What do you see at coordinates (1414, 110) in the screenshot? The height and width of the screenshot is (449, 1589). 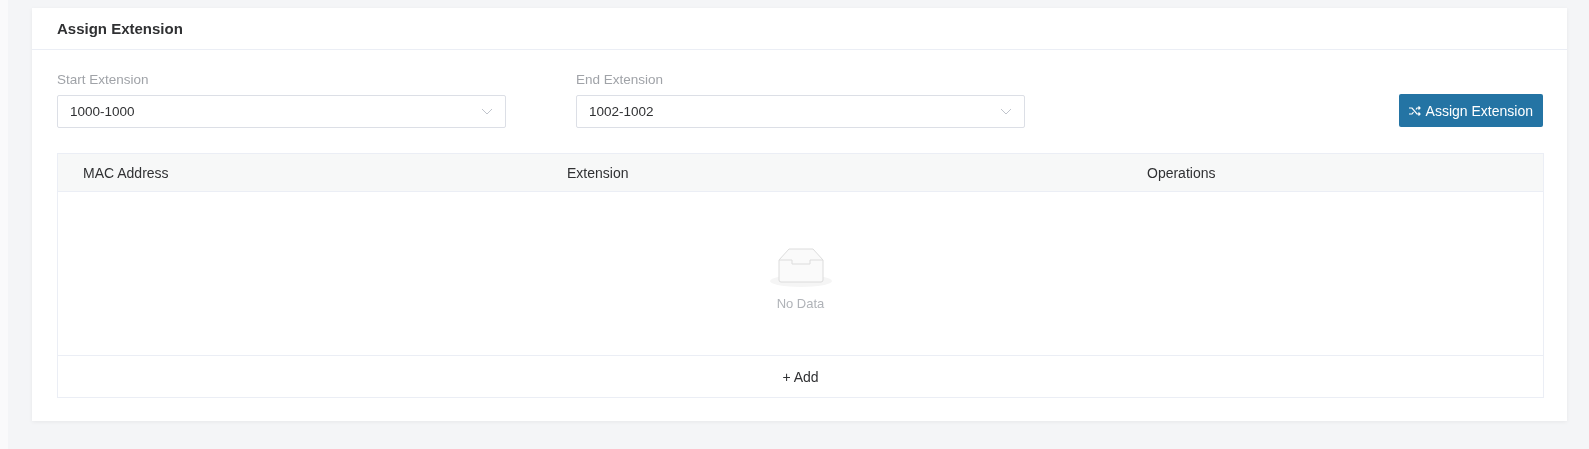 I see `shuffle-icon` at bounding box center [1414, 110].